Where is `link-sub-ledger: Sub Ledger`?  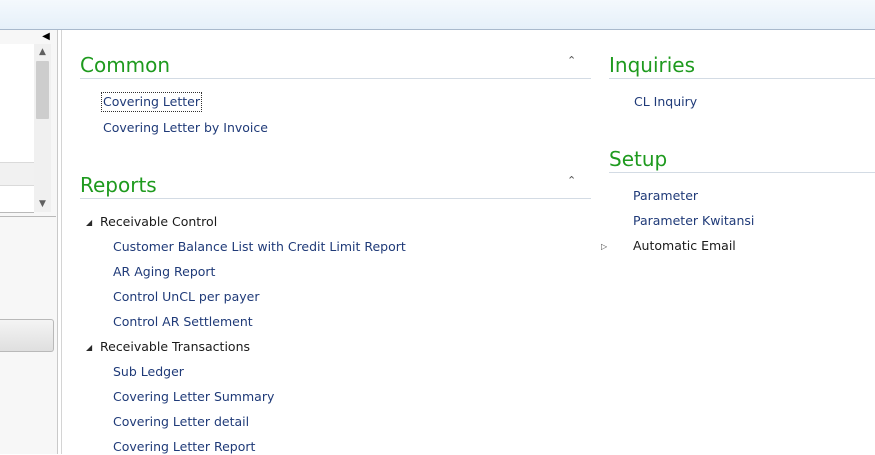
link-sub-ledger: Sub Ledger is located at coordinates (148, 372).